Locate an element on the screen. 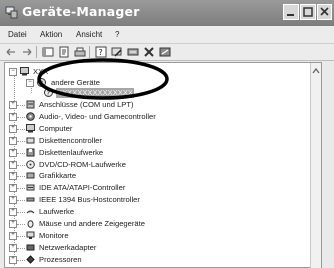 The height and width of the screenshot is (268, 334). scroll-up-icon is located at coordinates (316, 71).